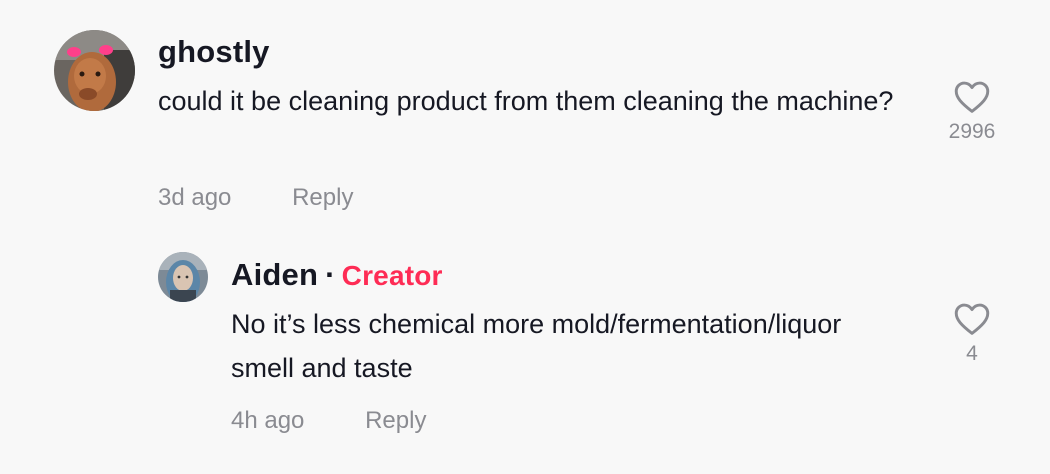  I want to click on calf-photo-avatar, so click(94, 70).